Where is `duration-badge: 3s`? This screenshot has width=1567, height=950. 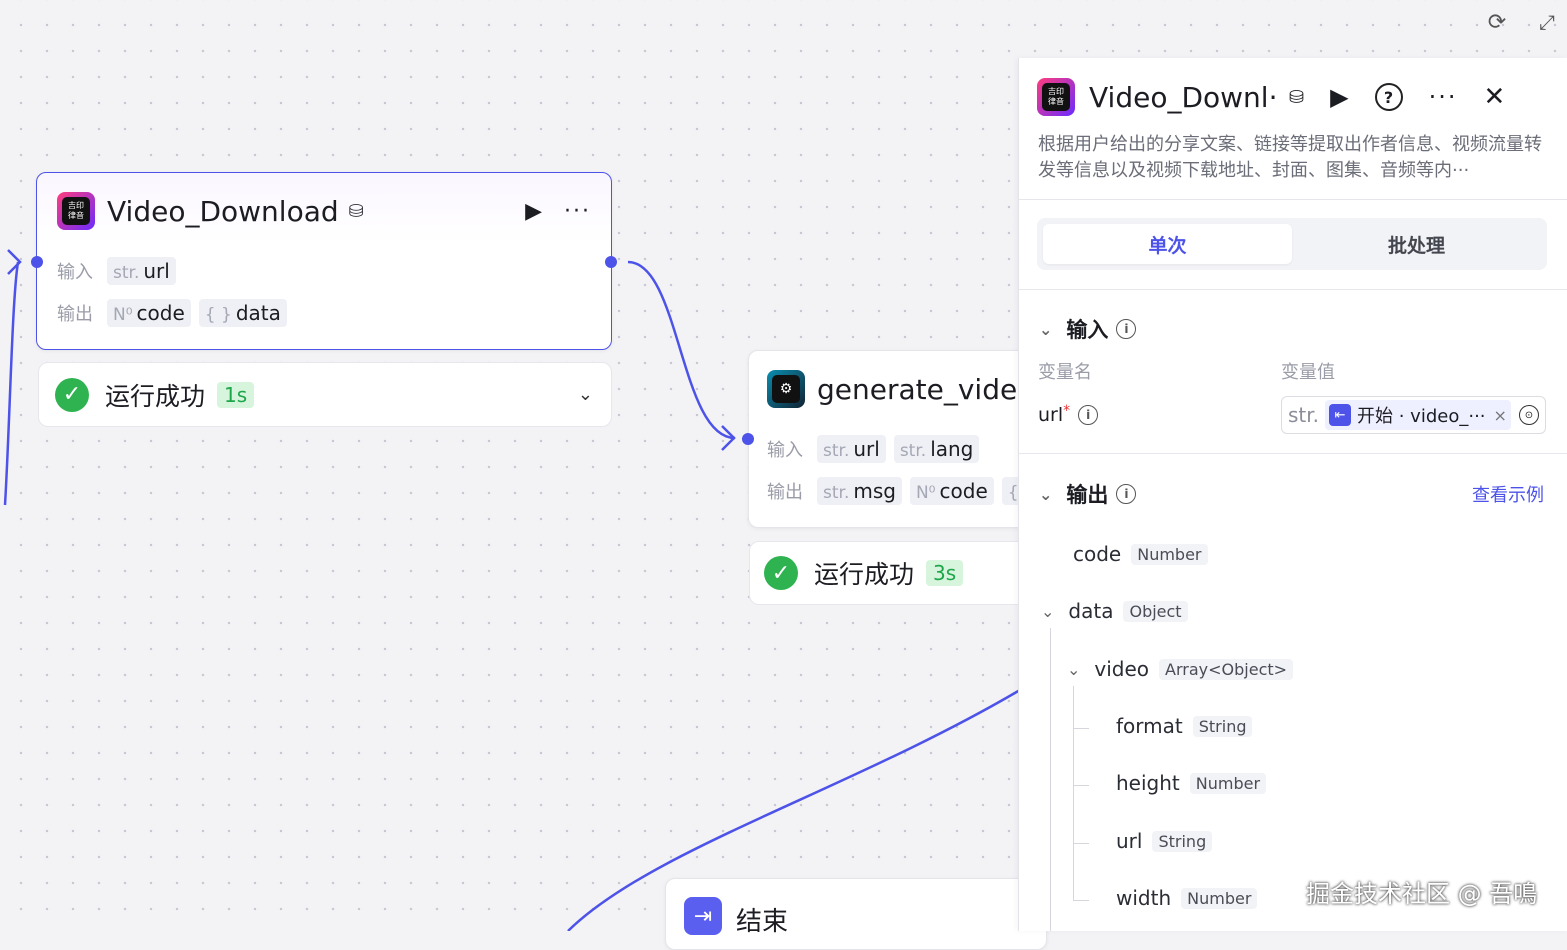 duration-badge: 3s is located at coordinates (945, 573).